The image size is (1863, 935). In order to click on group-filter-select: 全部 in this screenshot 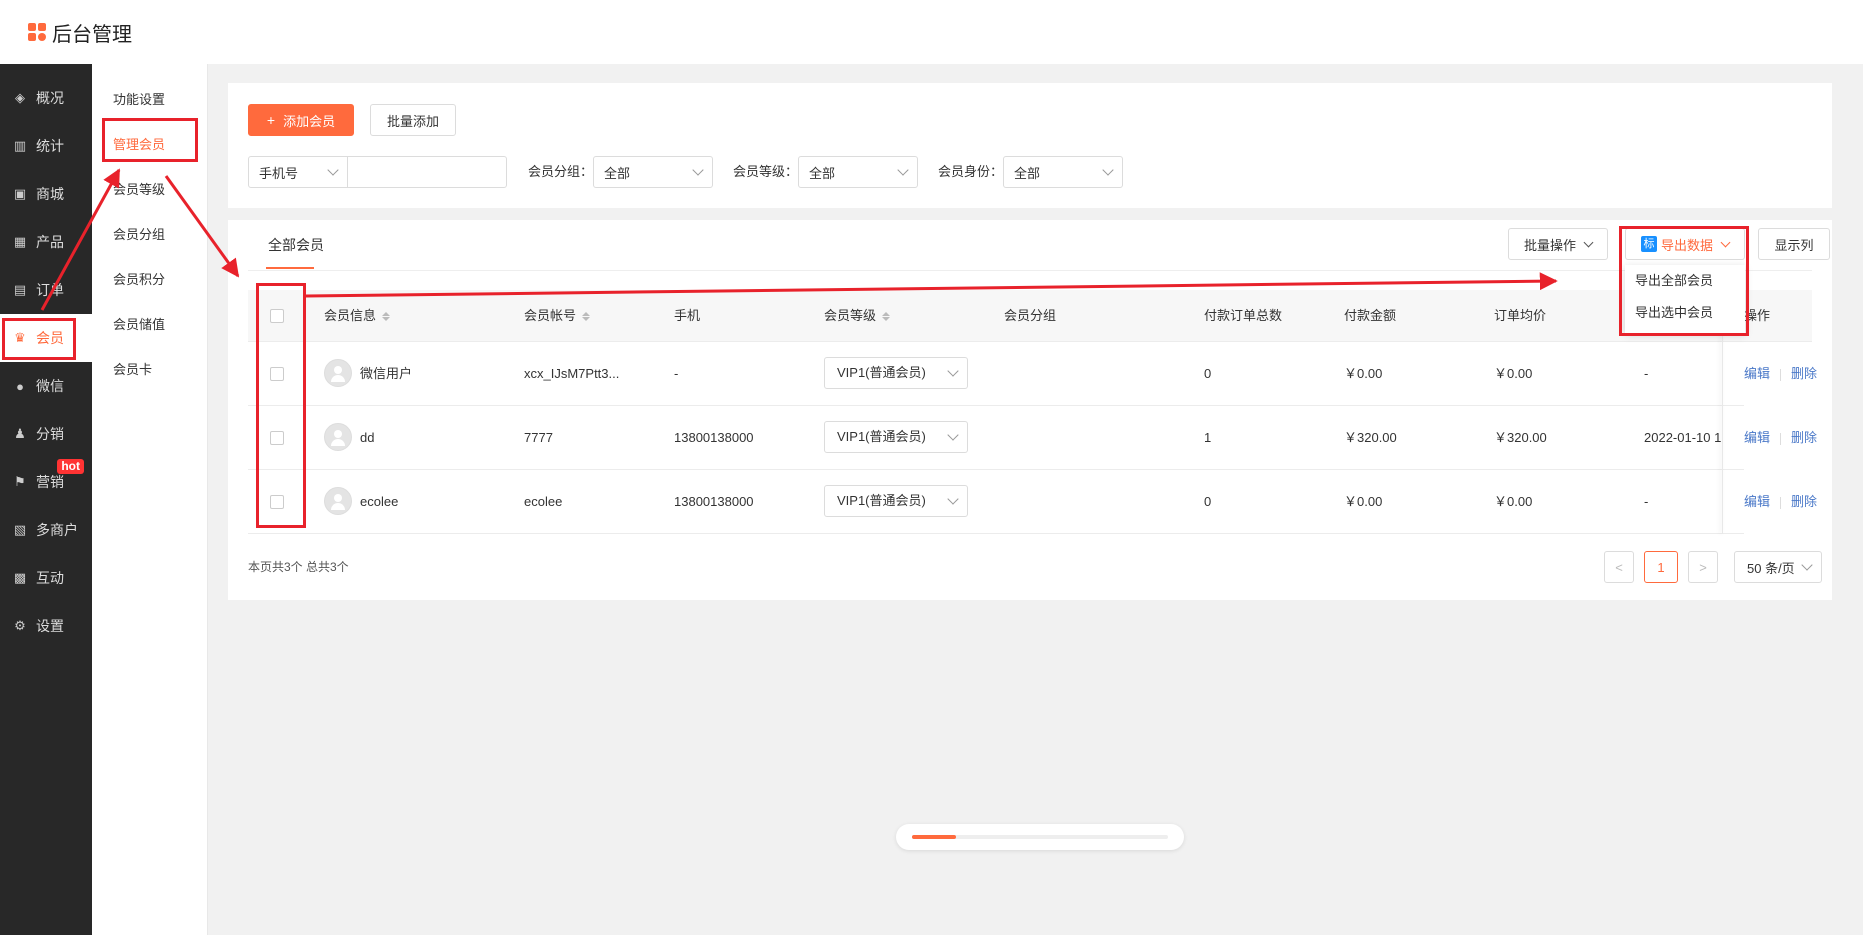, I will do `click(653, 172)`.